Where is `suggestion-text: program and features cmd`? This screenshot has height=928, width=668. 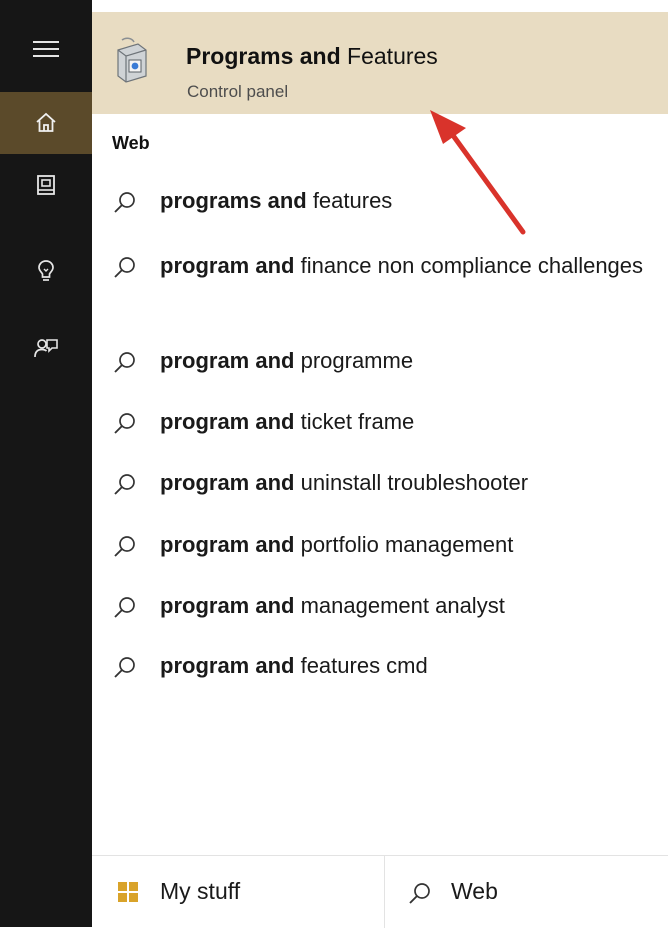 suggestion-text: program and features cmd is located at coordinates (410, 666).